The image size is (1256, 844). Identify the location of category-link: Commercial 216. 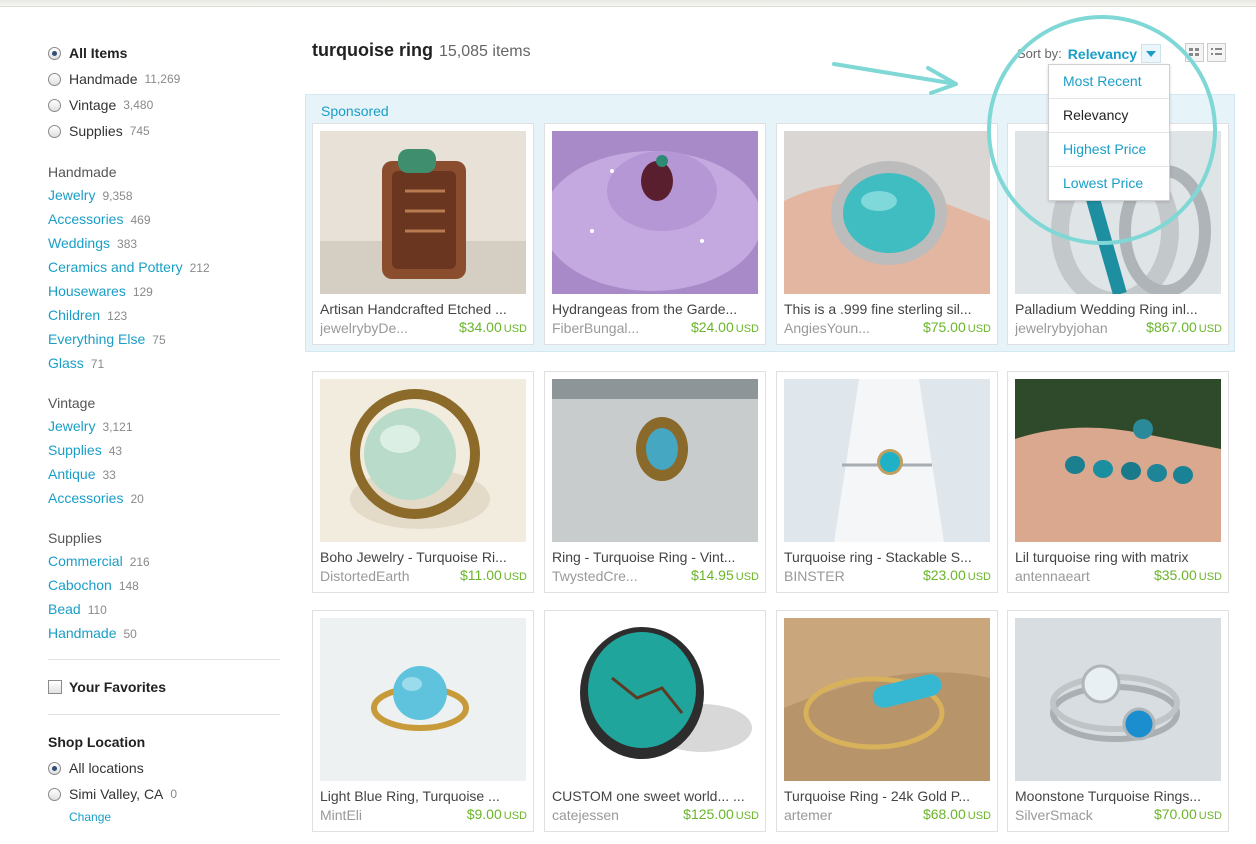
(164, 561).